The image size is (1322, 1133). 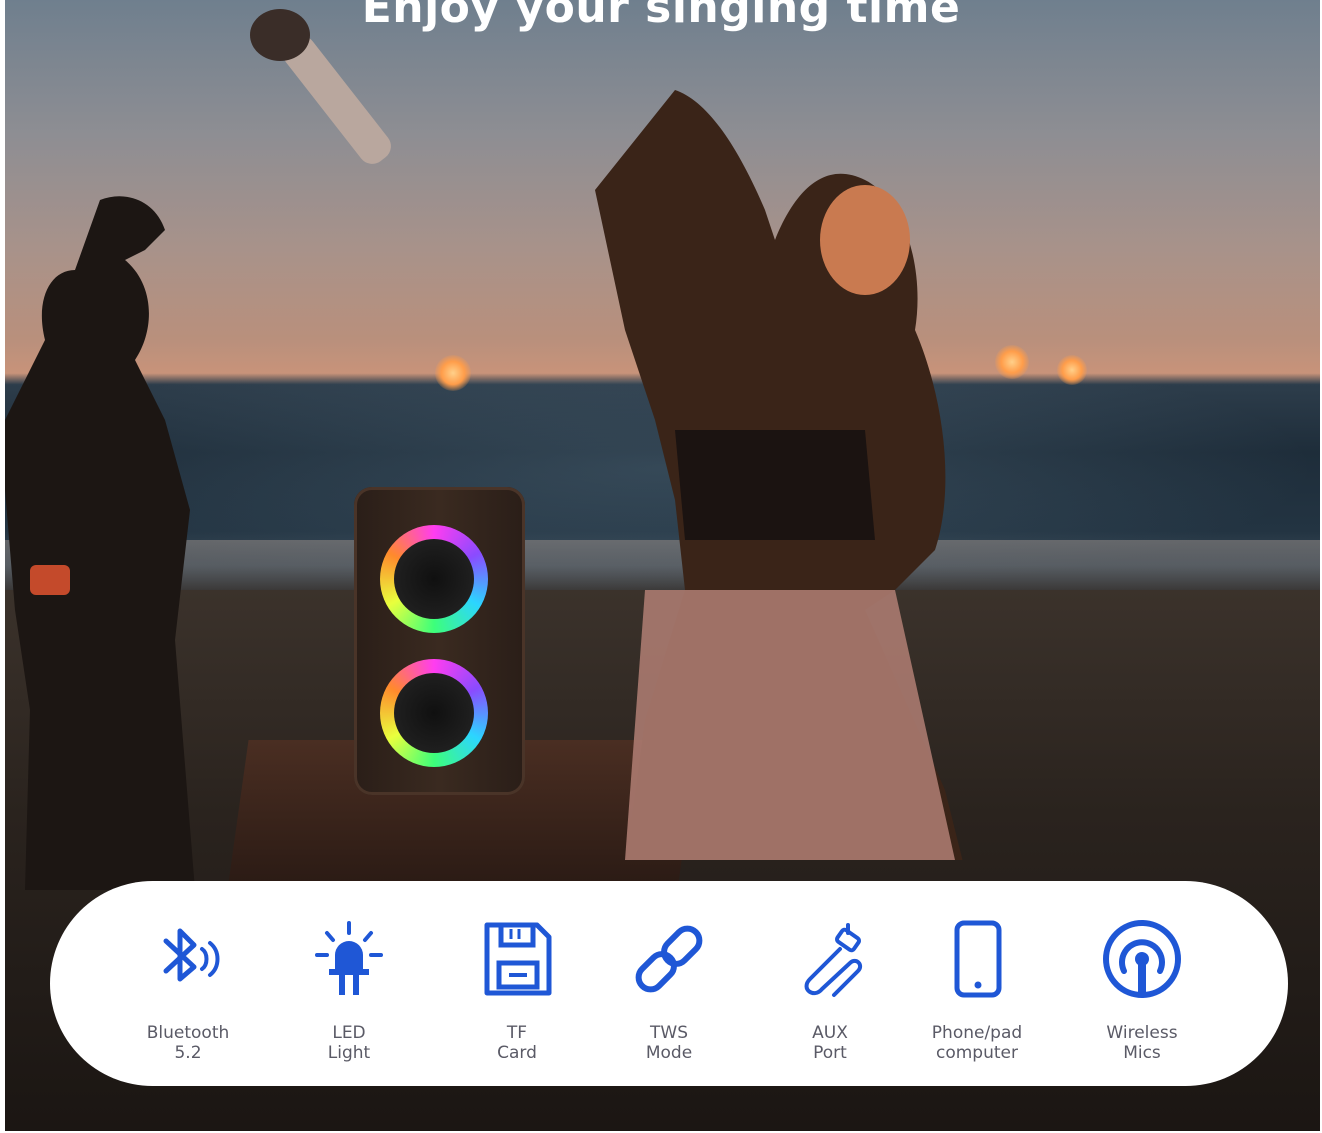 What do you see at coordinates (661, 16) in the screenshot?
I see `headline: Enjoy your singing time` at bounding box center [661, 16].